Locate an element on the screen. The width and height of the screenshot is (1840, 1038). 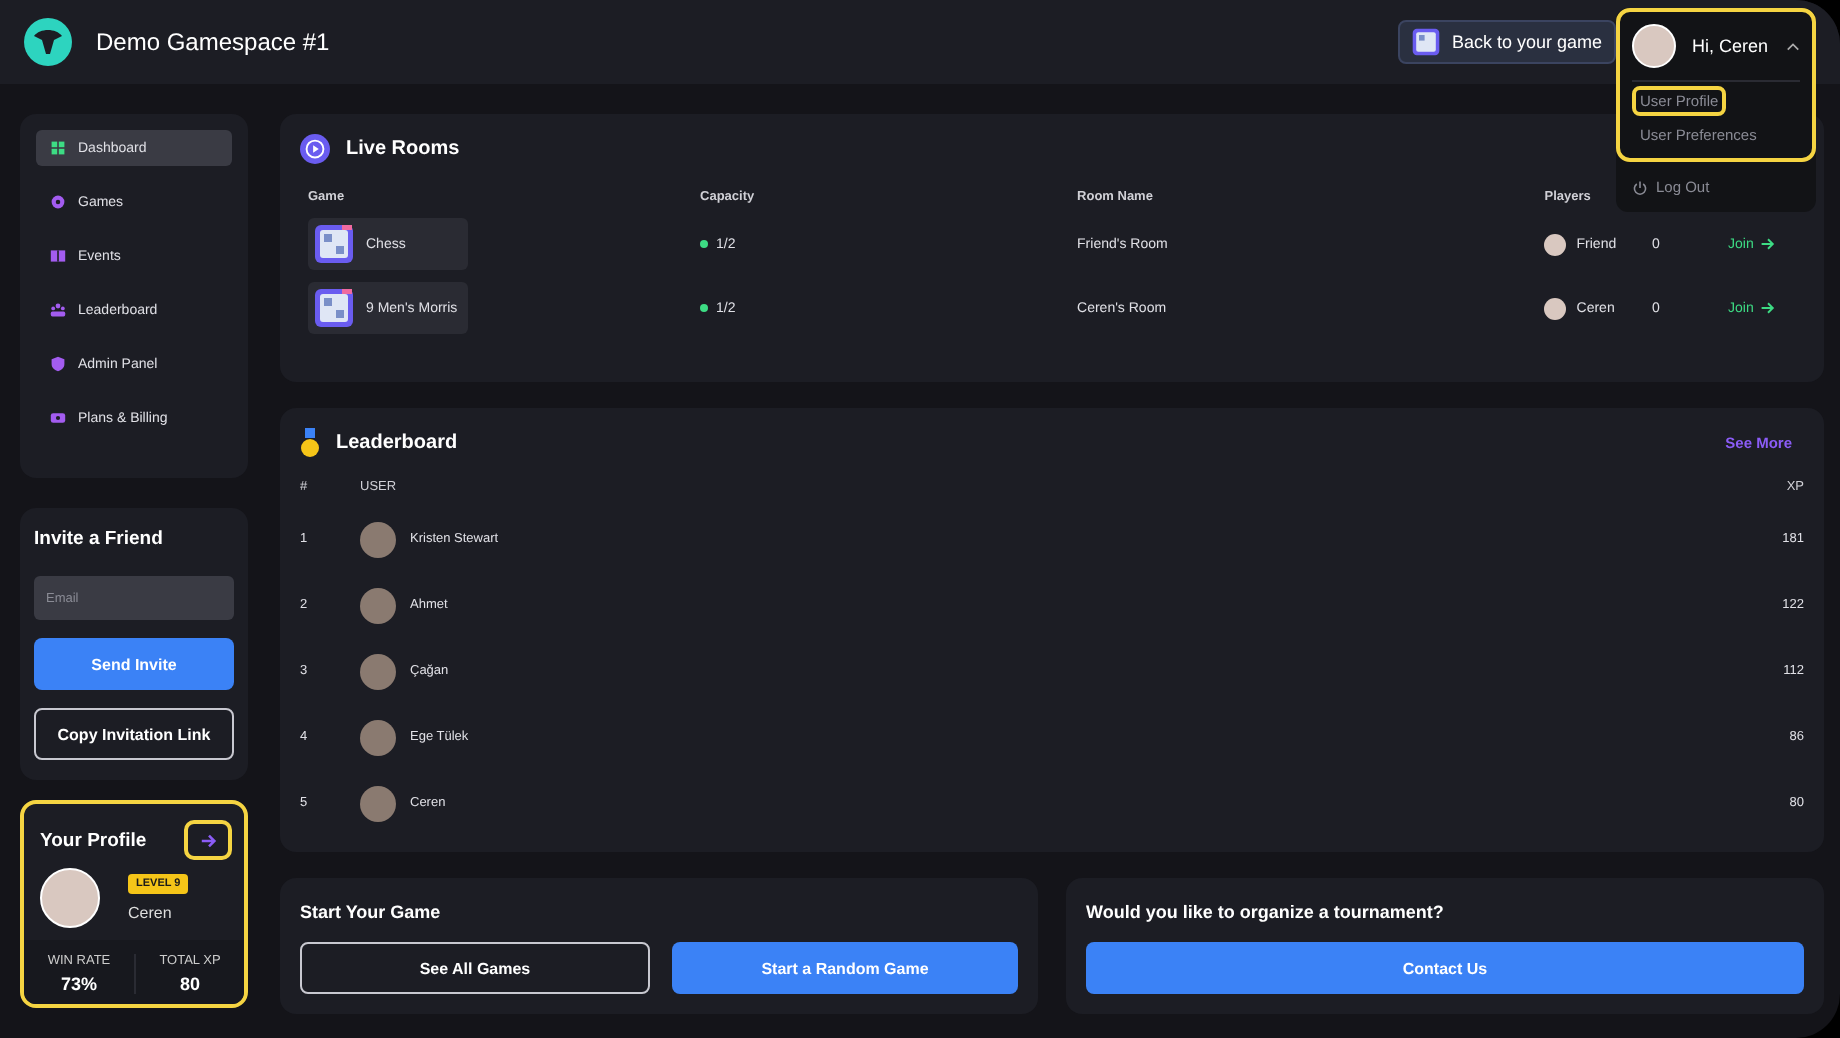
contact-us-button: Contact Us is located at coordinates (1445, 968).